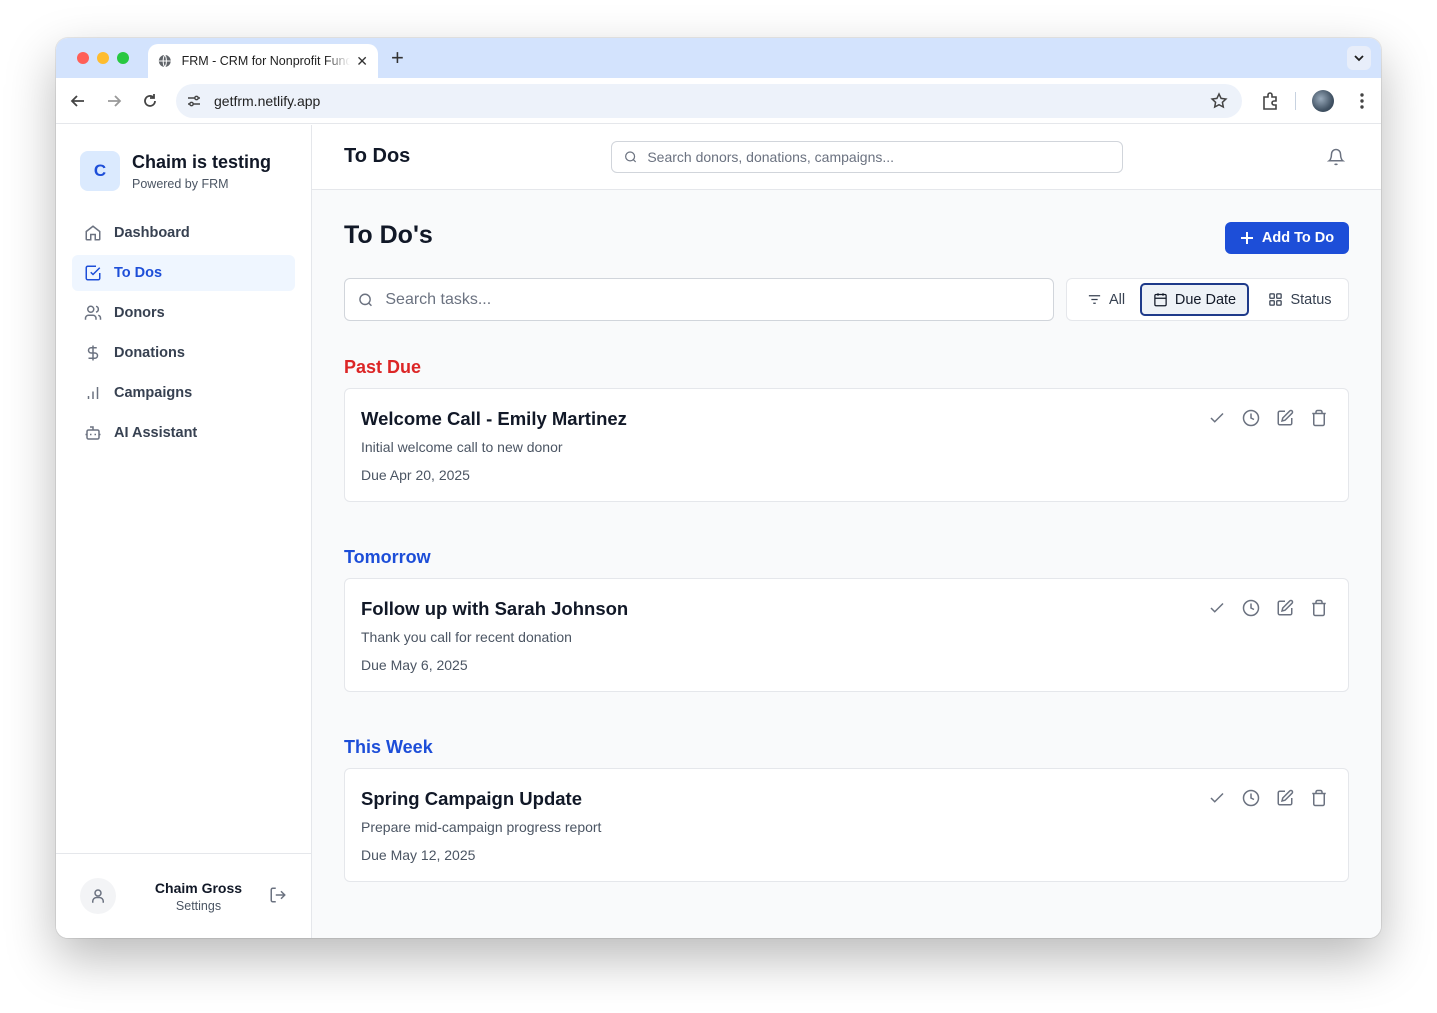 This screenshot has width=1437, height=1013. I want to click on sidebar-item-dashboard: Dashboard, so click(183, 233).